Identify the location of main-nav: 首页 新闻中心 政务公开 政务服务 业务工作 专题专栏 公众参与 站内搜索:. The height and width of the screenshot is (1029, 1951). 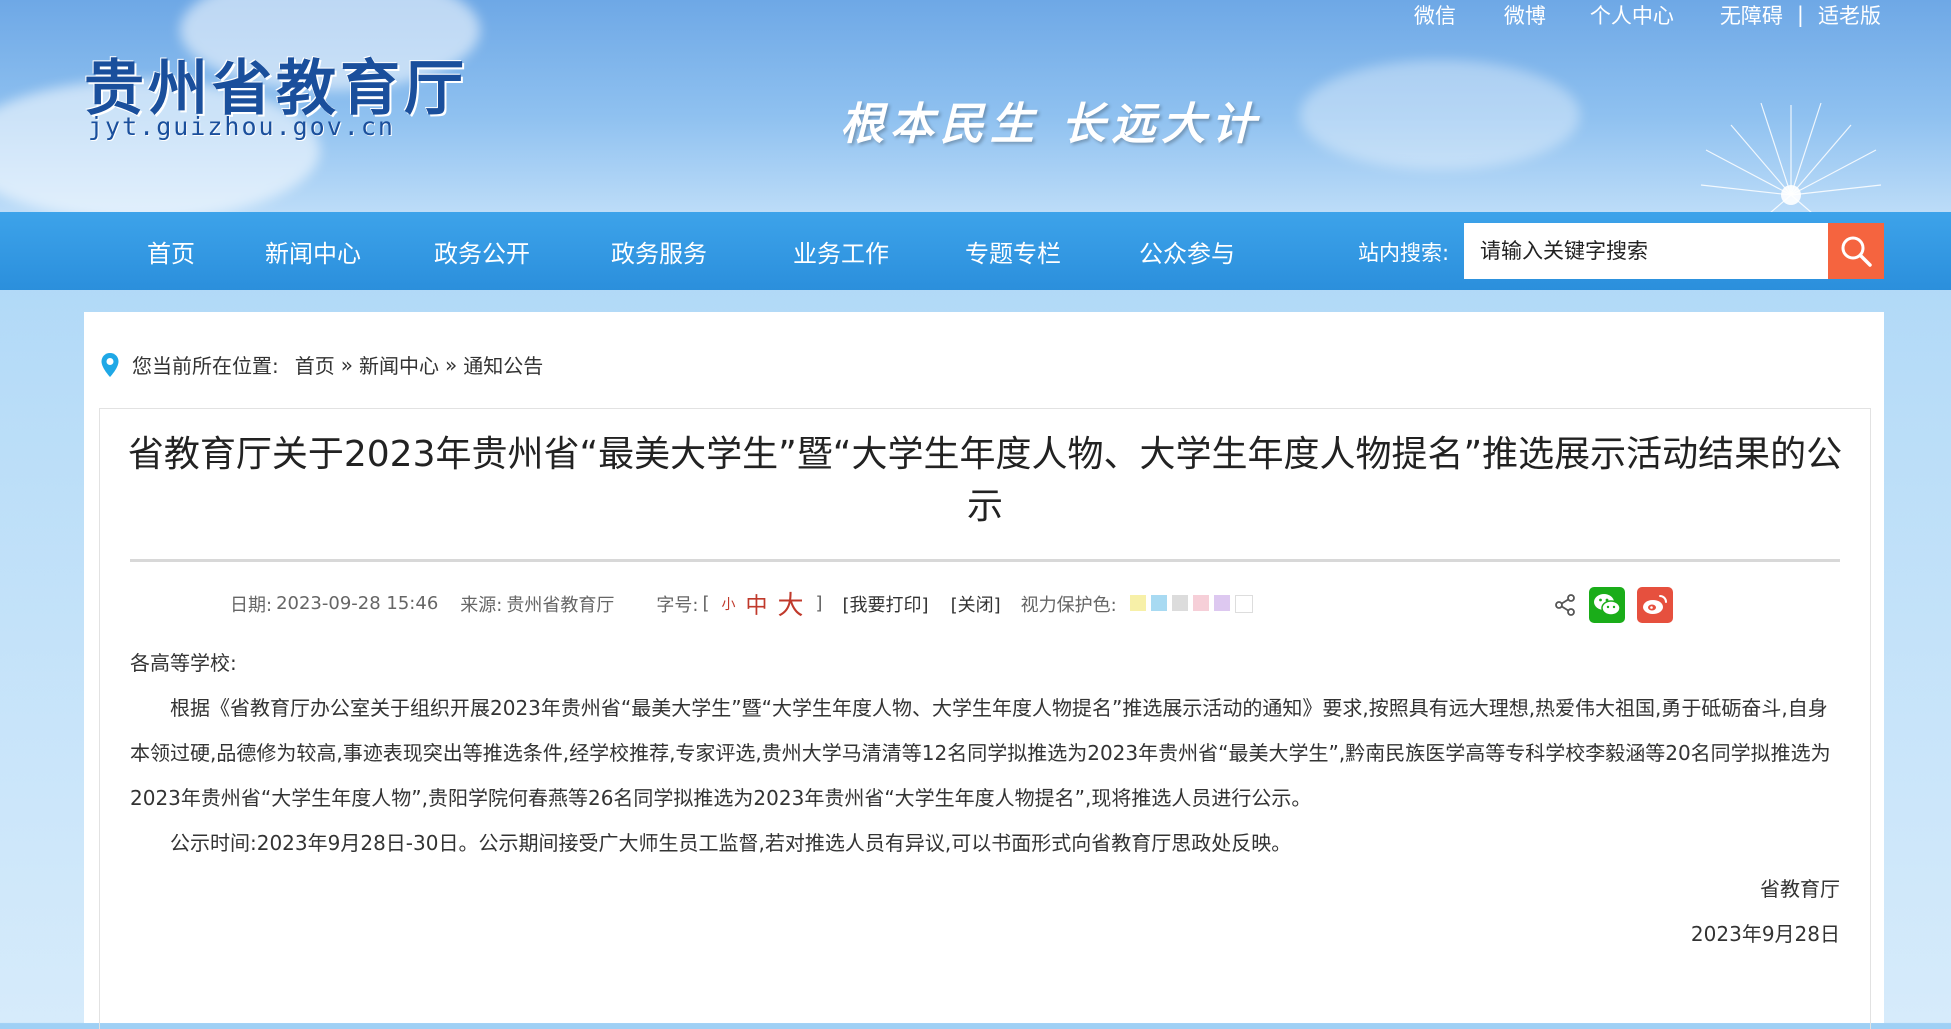
(975, 251).